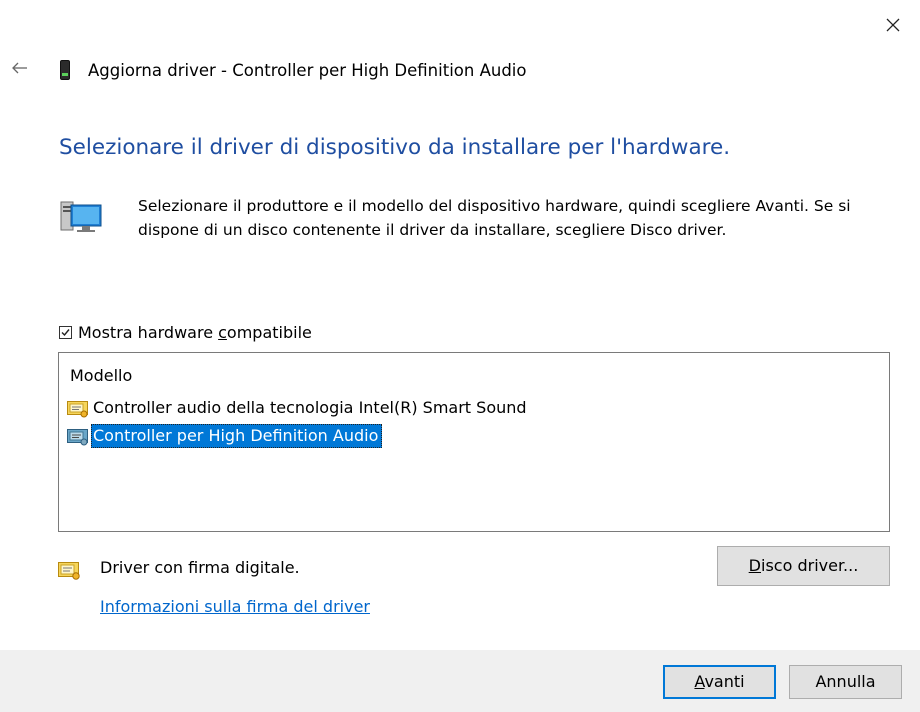 This screenshot has height=712, width=920. I want to click on cancel-button: Annulla, so click(845, 682).